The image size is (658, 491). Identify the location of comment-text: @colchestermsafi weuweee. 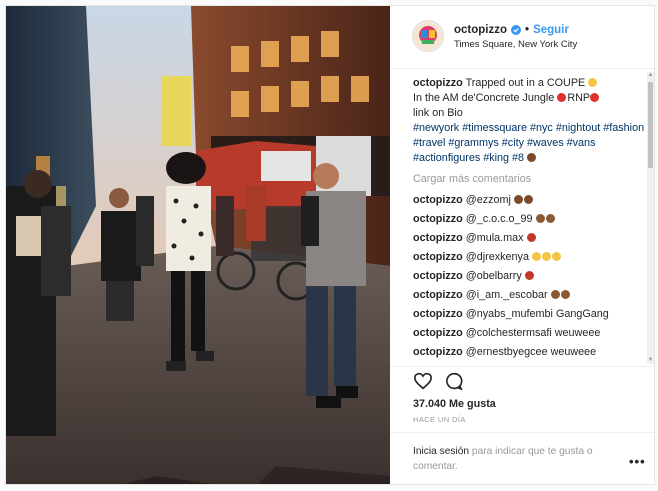
(533, 333).